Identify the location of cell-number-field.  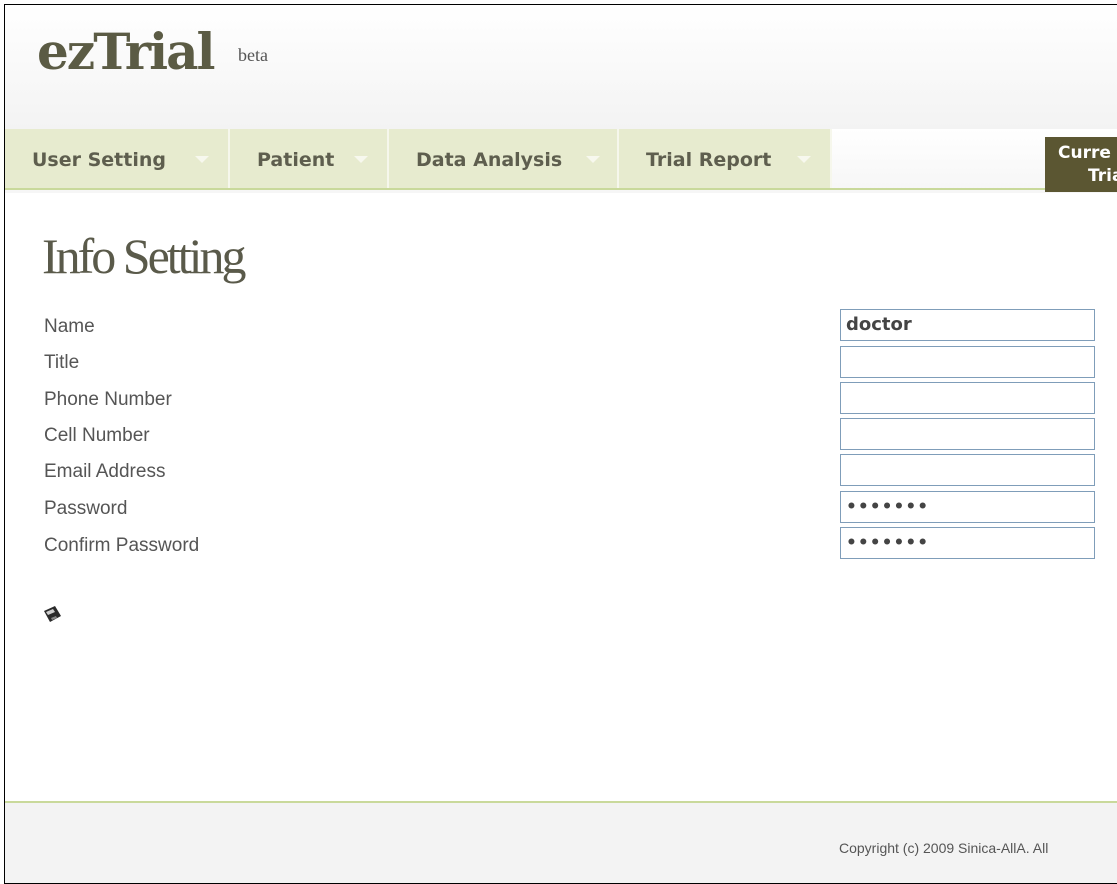
(967, 434).